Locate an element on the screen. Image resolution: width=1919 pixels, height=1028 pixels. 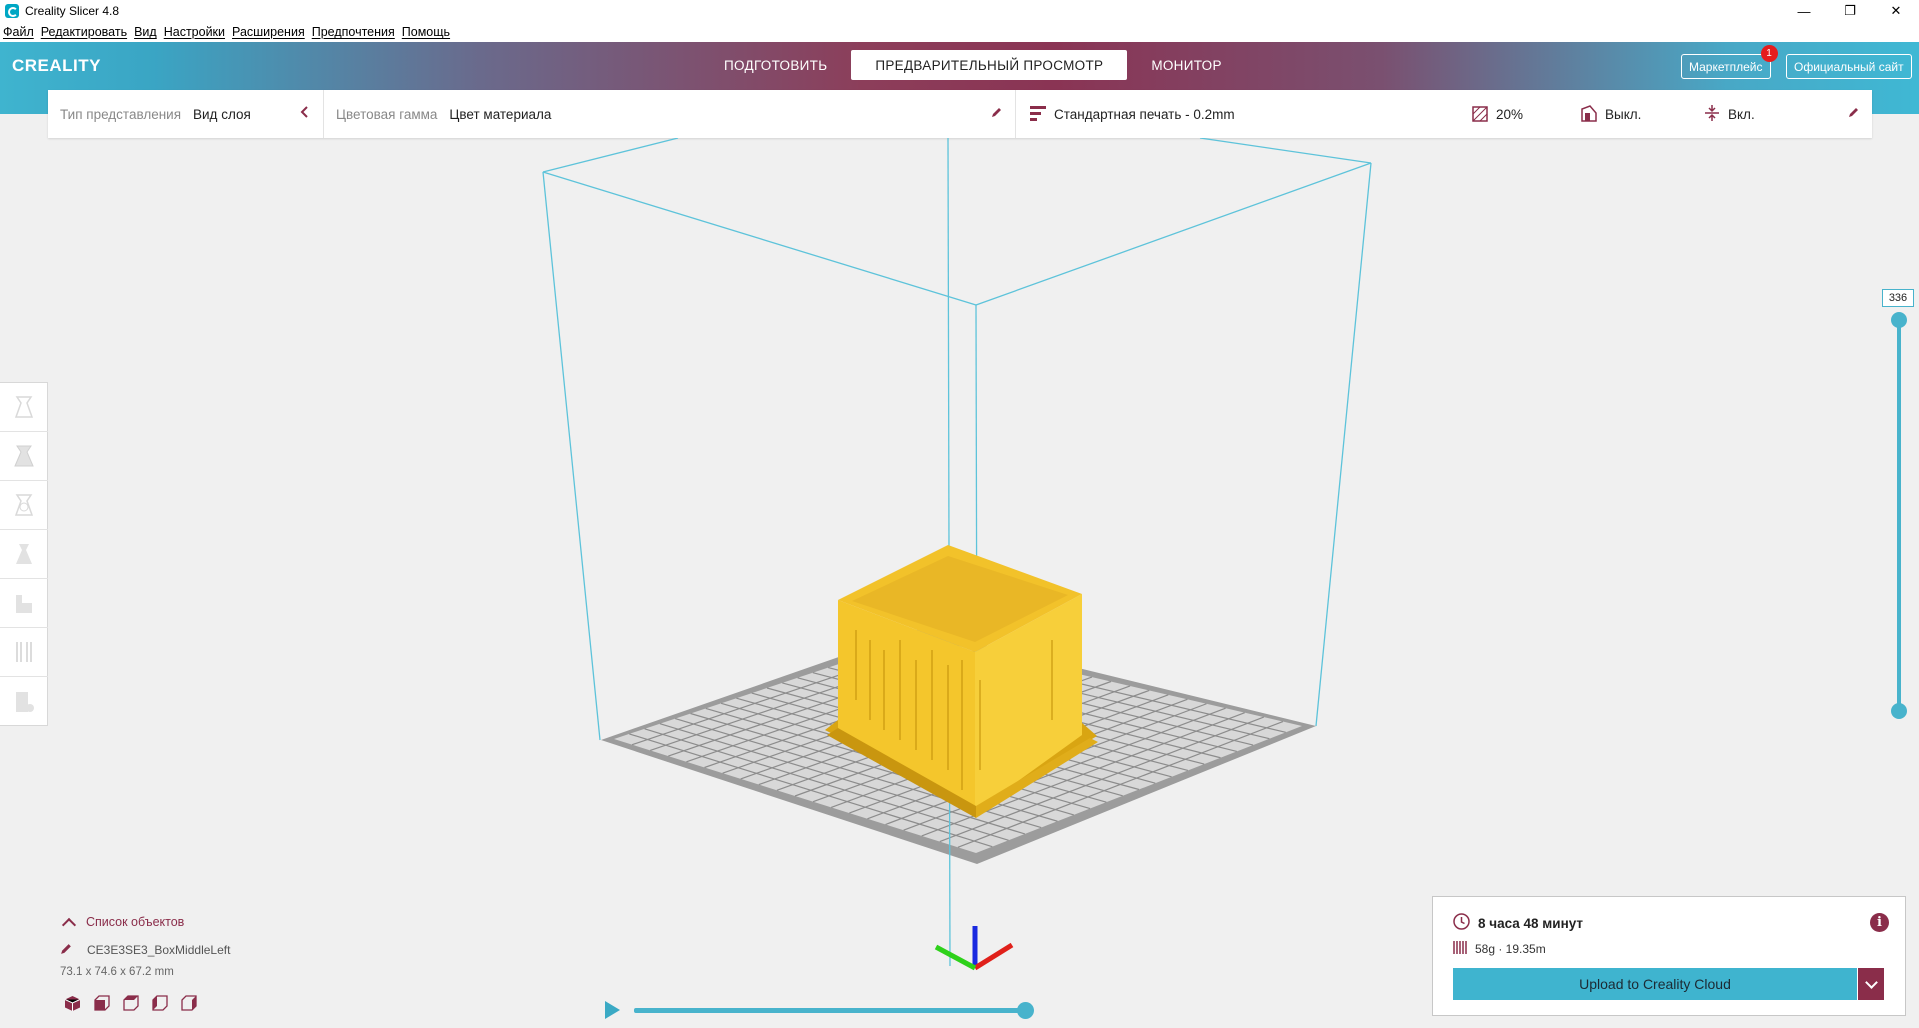
paint-tool is located at coordinates (24, 701).